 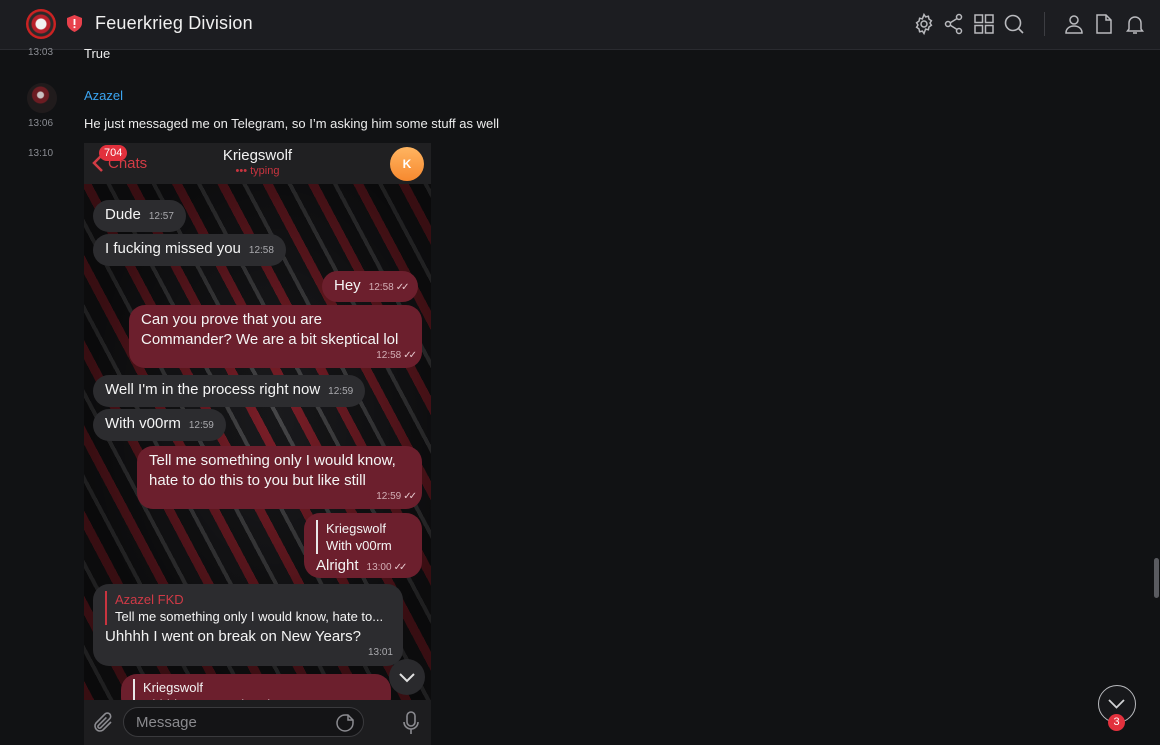 What do you see at coordinates (97, 53) in the screenshot?
I see `message-text: True` at bounding box center [97, 53].